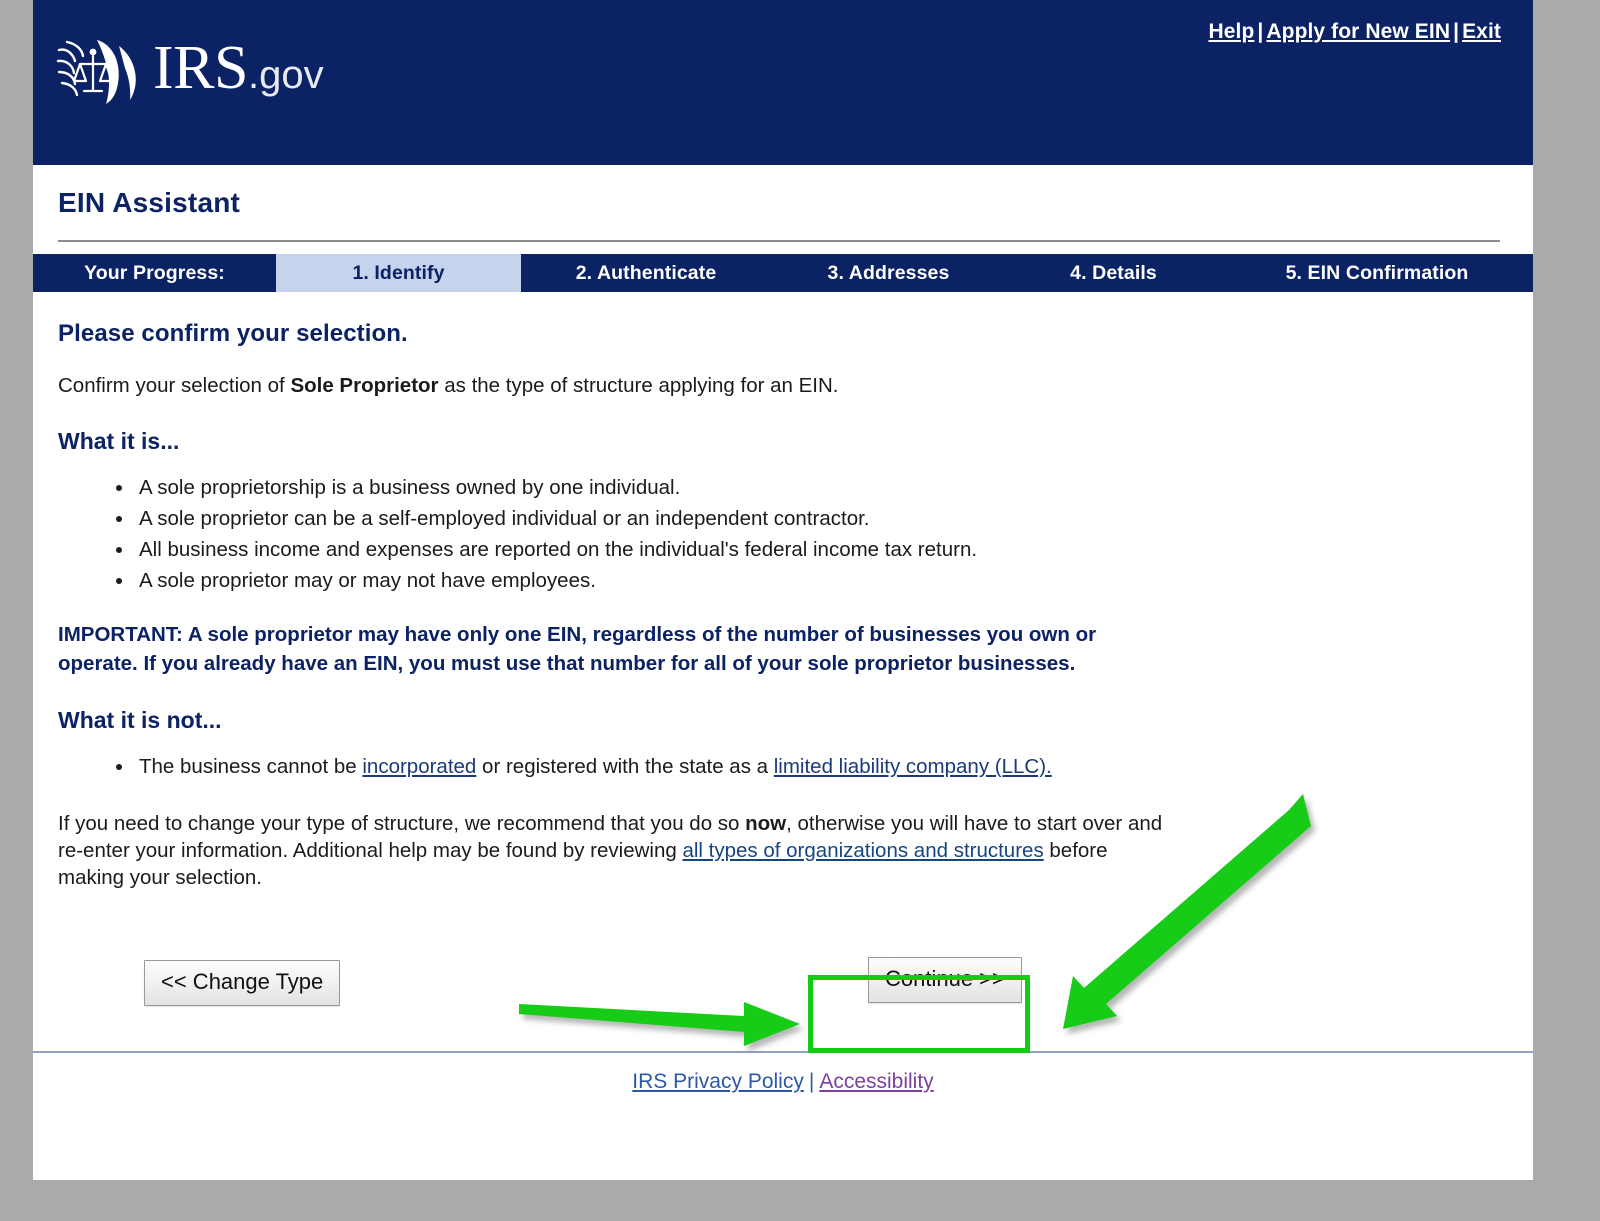  Describe the element at coordinates (1231, 31) in the screenshot. I see `help-link: Help` at that location.